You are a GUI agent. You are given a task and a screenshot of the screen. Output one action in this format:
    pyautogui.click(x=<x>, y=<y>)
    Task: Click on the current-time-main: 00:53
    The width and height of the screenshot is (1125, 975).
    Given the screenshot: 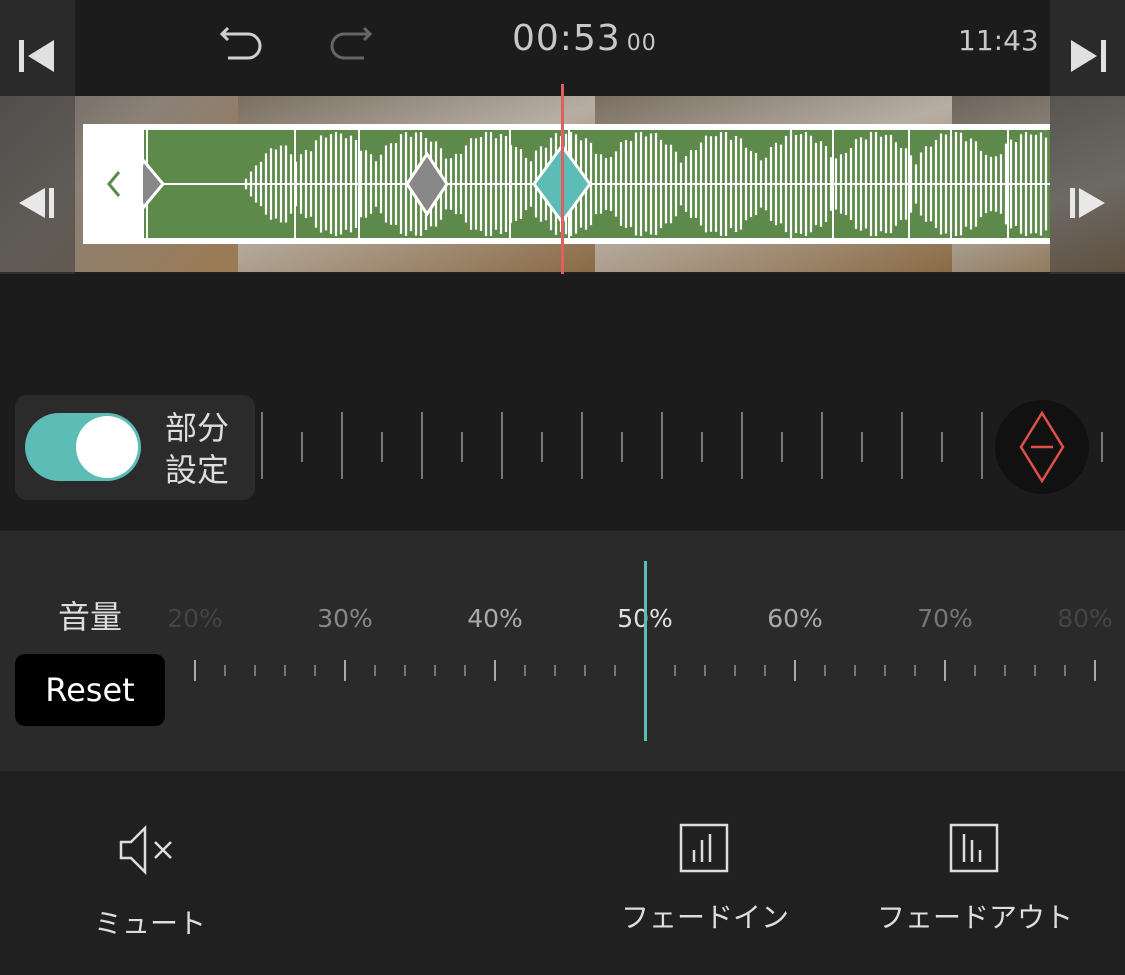 What is the action you would take?
    pyautogui.click(x=566, y=38)
    